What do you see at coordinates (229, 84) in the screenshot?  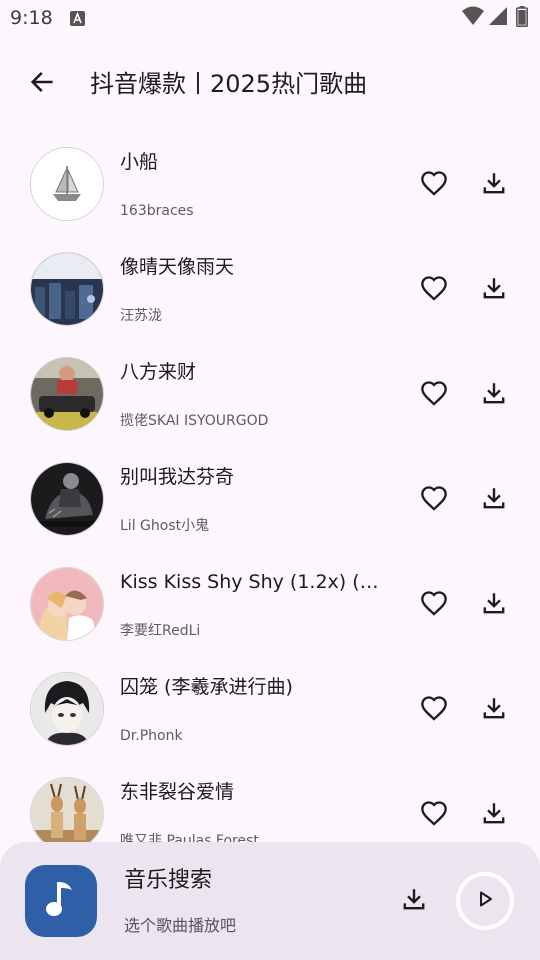 I see `page-title: 抖音爆款丨2025热门歌曲` at bounding box center [229, 84].